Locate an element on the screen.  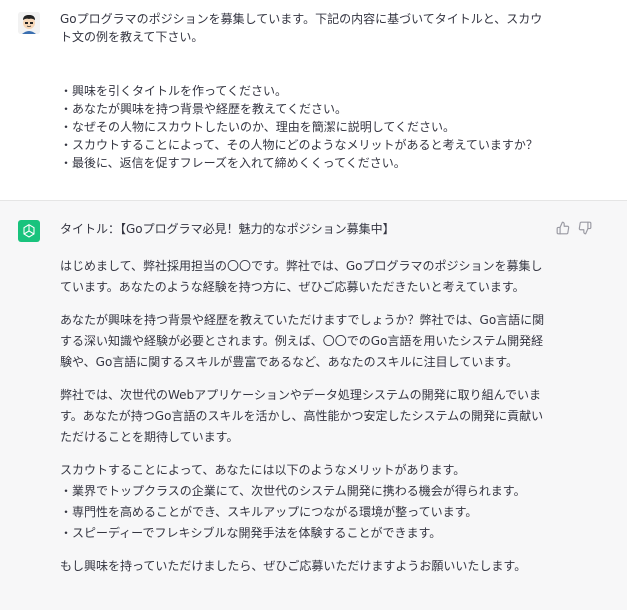
chatgpt-logo-icon is located at coordinates (29, 231).